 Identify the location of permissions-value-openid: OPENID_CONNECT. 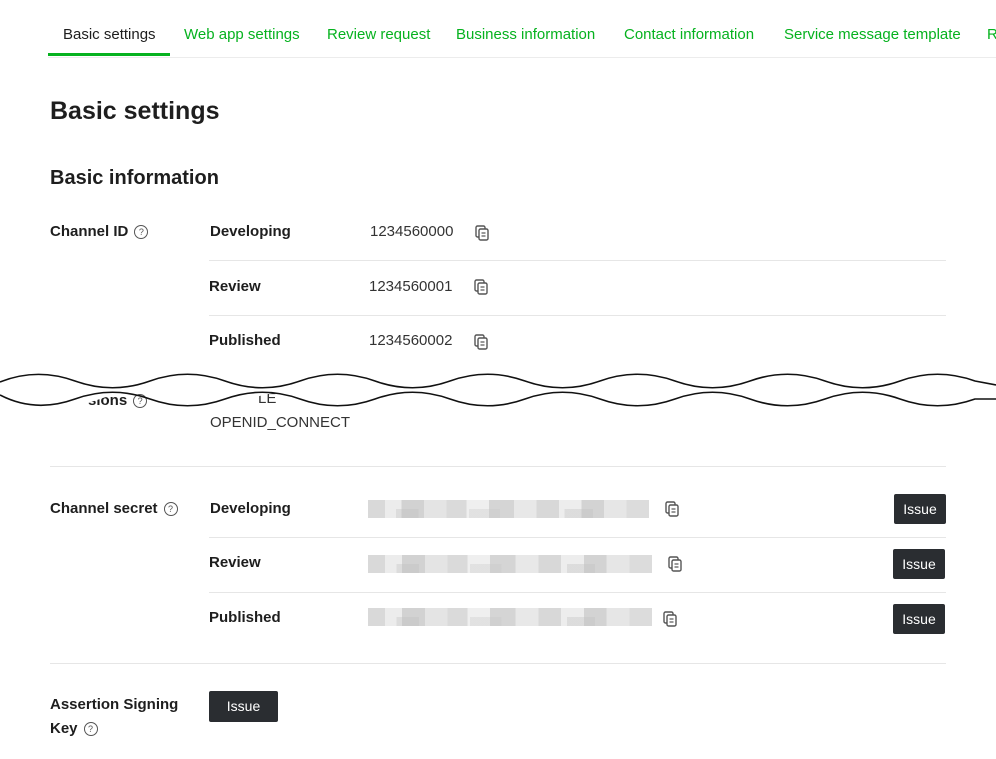
(280, 422).